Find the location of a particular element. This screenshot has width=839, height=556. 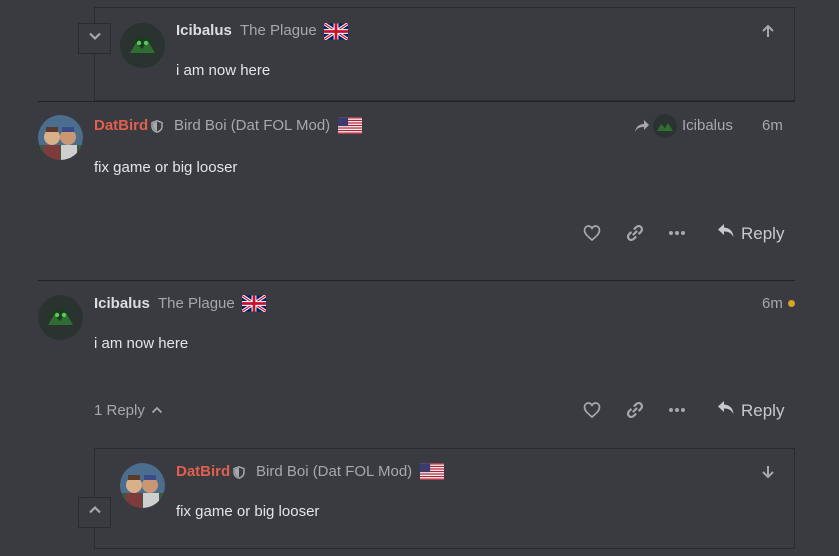

replies-toggle: 1 Reply is located at coordinates (128, 410).